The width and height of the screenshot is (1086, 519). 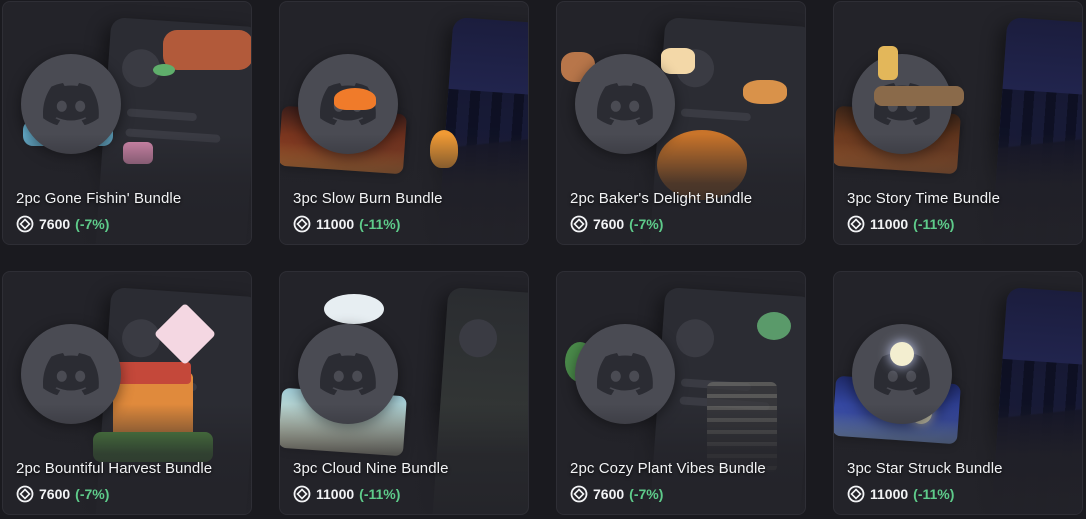 What do you see at coordinates (371, 468) in the screenshot?
I see `bundle-title: 3pc Cloud Nine Bundle` at bounding box center [371, 468].